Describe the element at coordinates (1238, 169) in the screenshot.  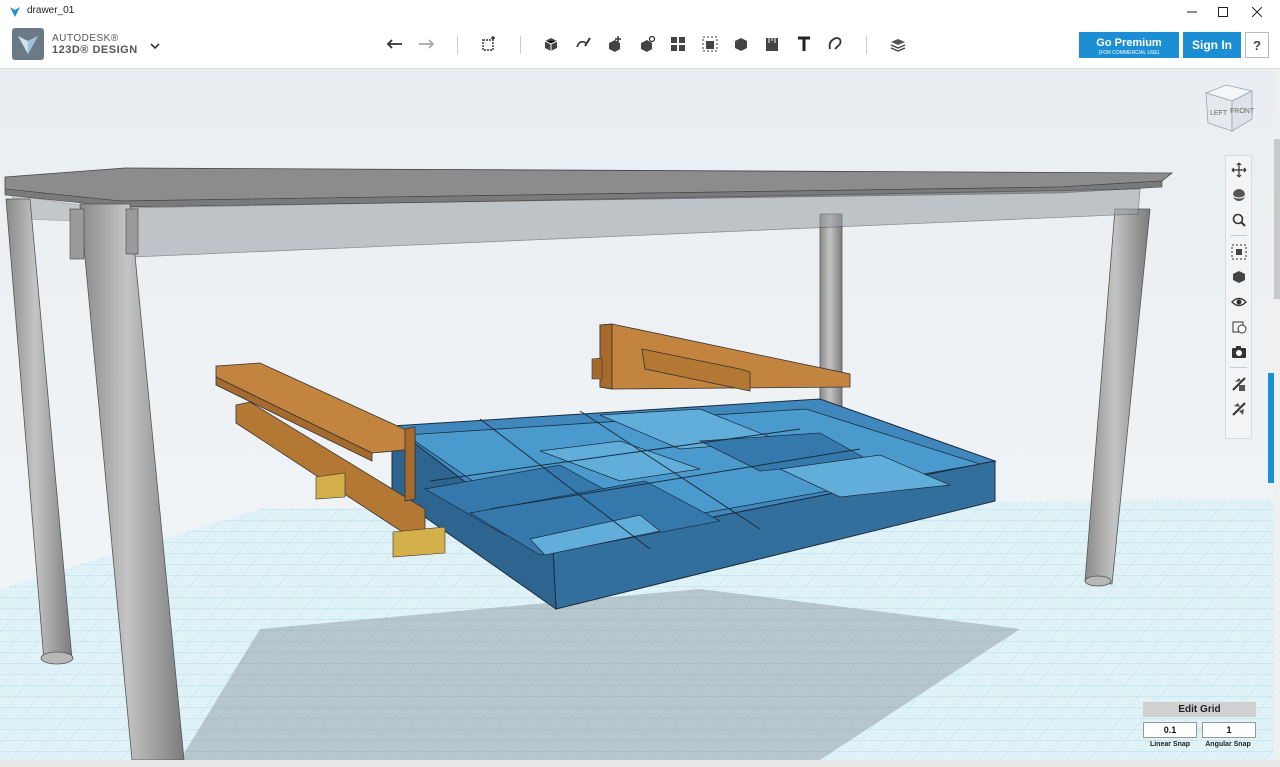
I see `pan-icon` at that location.